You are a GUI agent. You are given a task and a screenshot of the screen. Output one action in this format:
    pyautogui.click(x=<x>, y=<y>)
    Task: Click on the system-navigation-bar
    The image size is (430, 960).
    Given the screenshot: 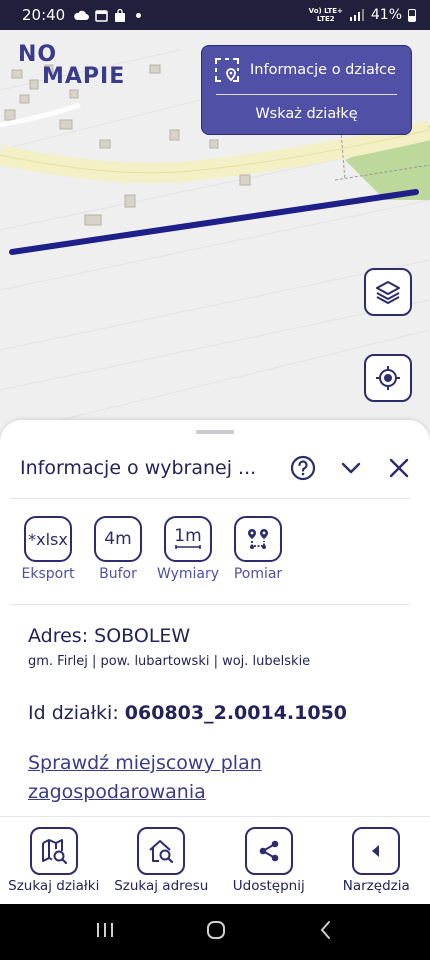 What is the action you would take?
    pyautogui.click(x=215, y=932)
    